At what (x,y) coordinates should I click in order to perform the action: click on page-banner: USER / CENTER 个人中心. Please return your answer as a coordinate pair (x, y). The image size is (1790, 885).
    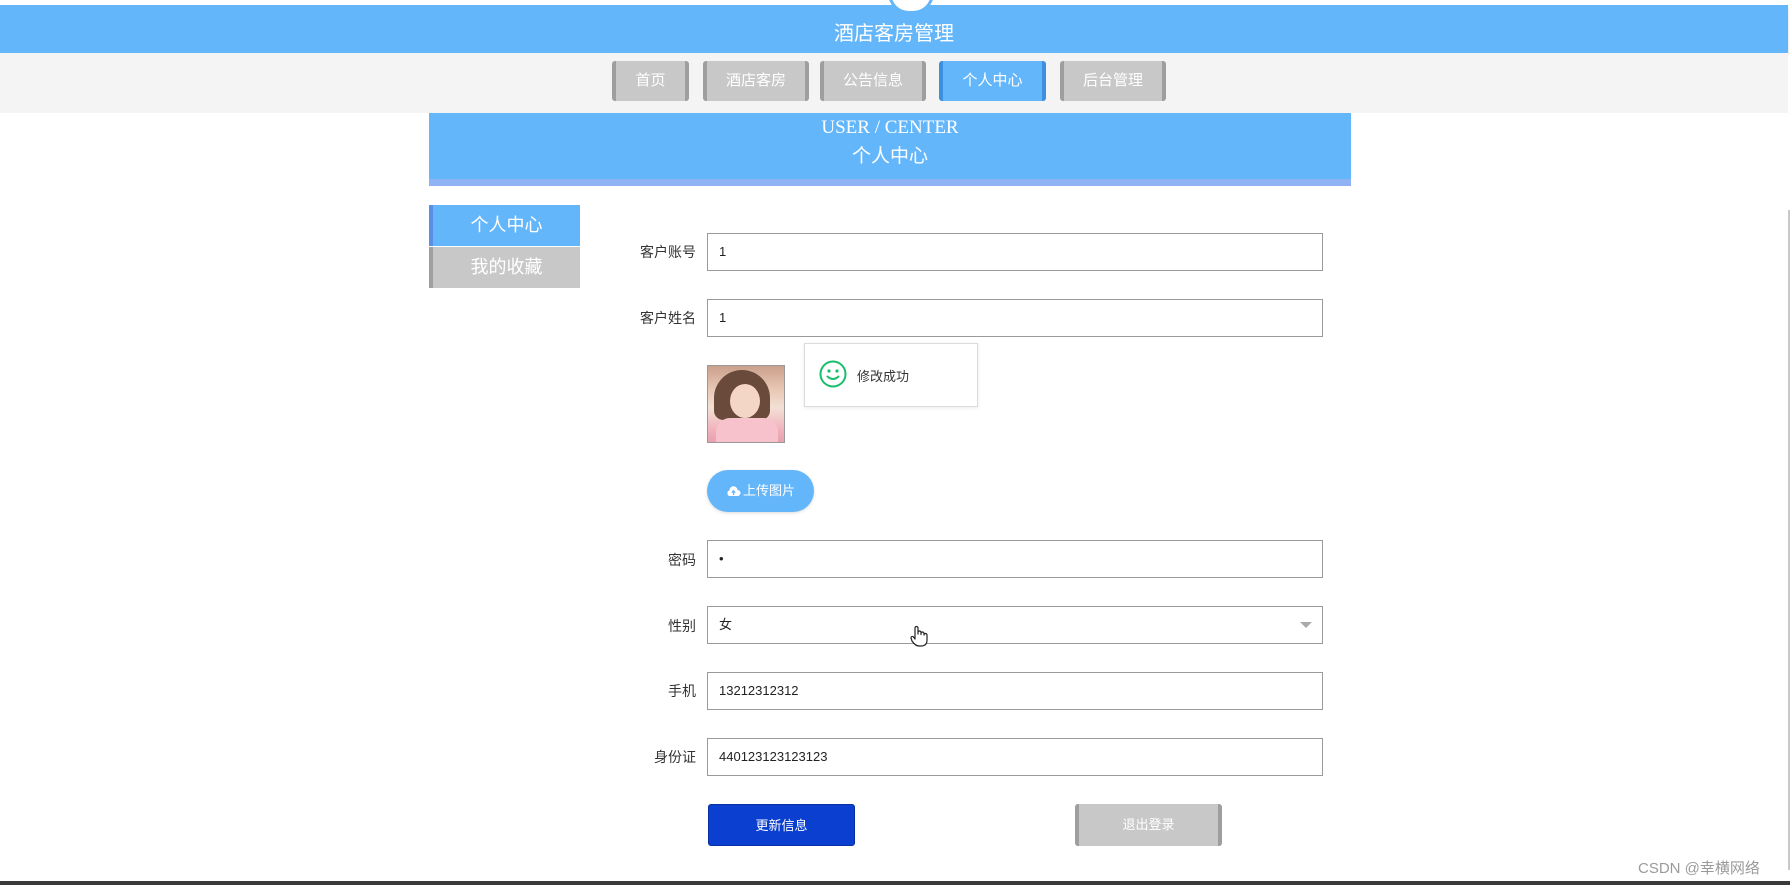
    Looking at the image, I should click on (890, 149).